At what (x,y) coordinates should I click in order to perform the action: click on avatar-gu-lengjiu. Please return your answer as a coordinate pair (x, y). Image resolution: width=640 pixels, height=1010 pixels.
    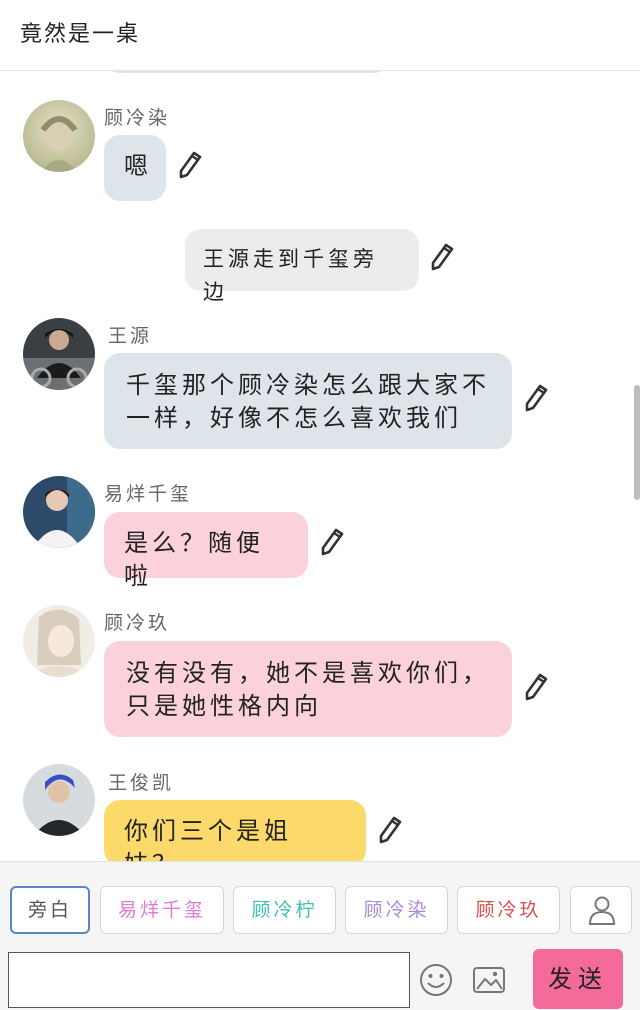
    Looking at the image, I should click on (59, 641).